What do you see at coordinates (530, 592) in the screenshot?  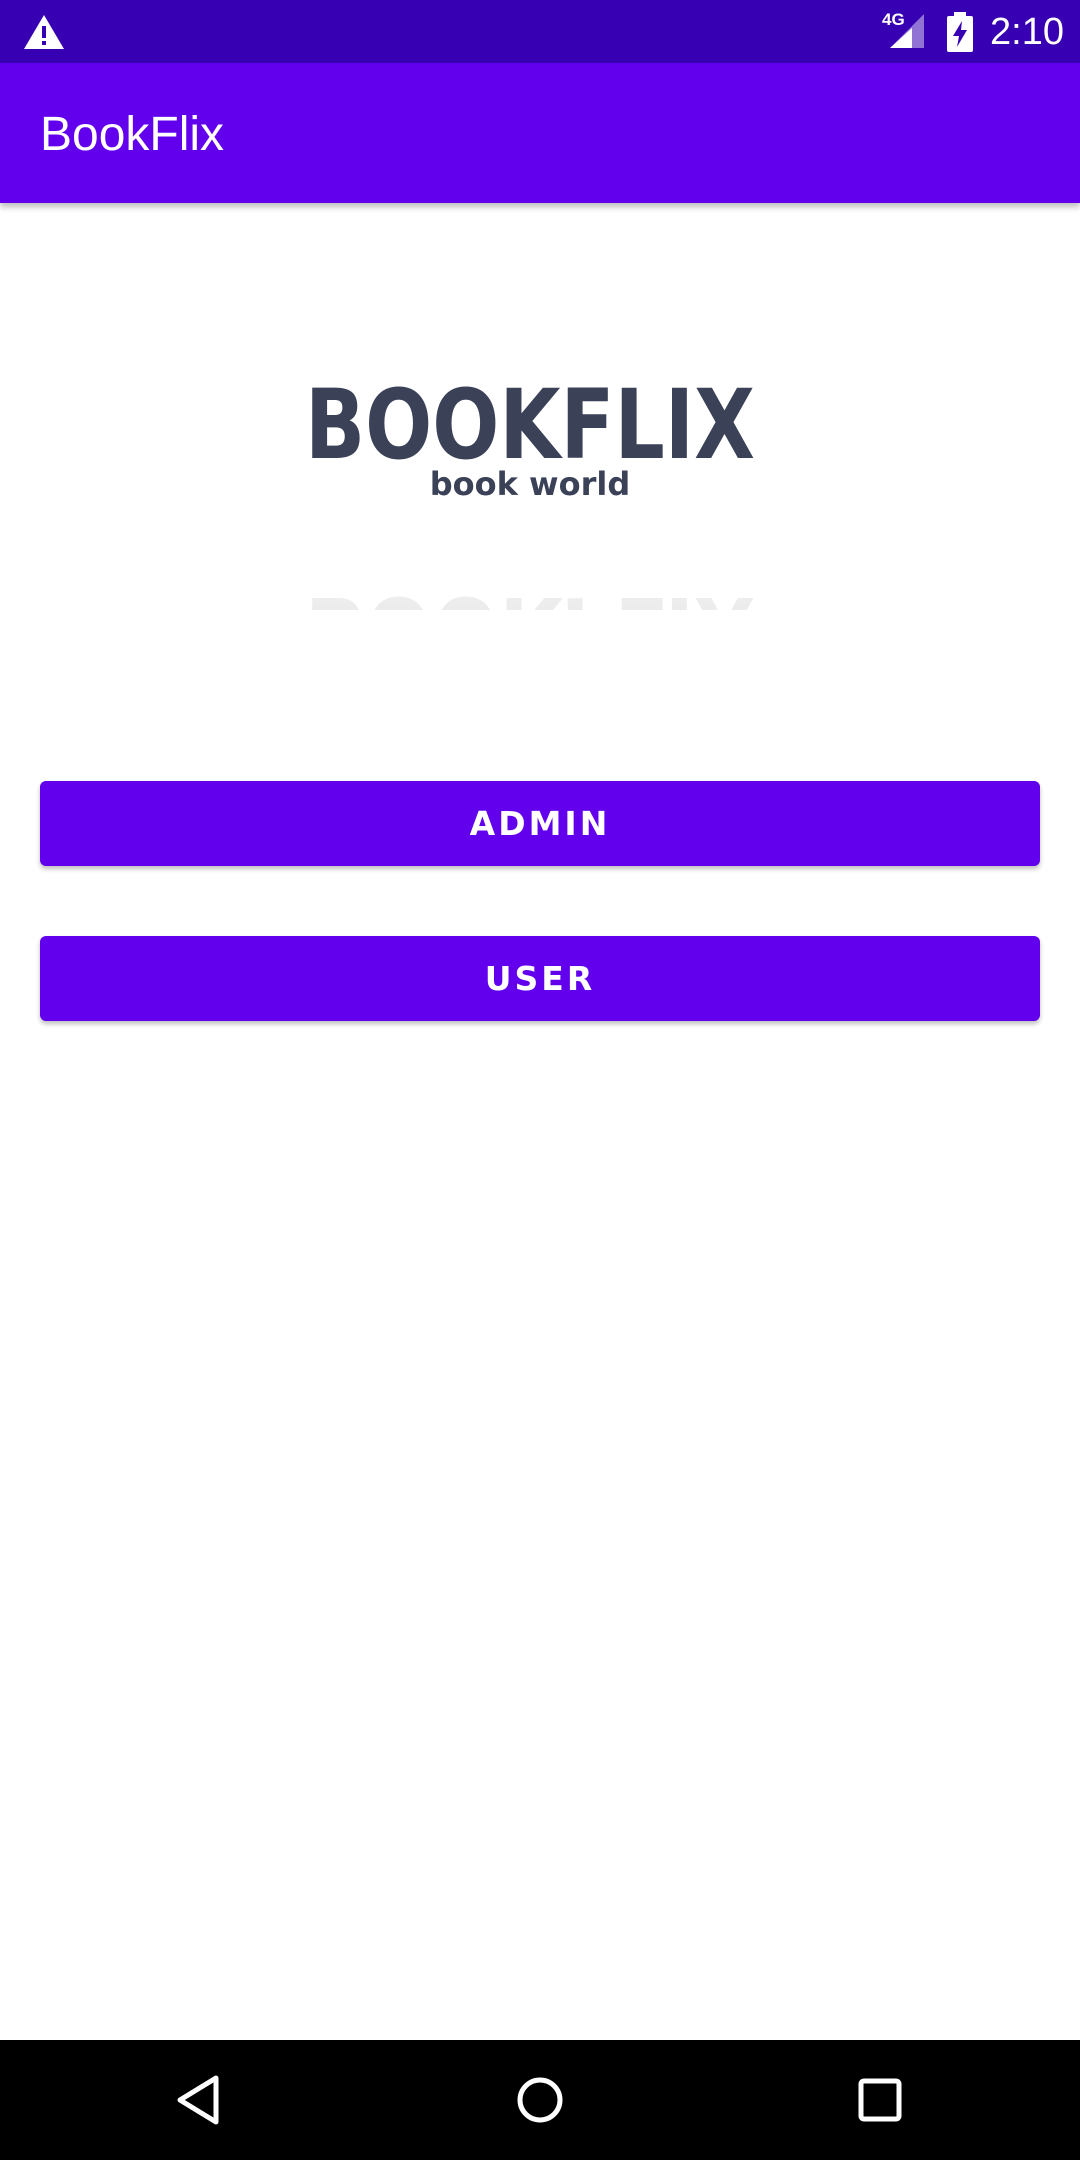 I see `logo-reflection: BOOKFLIX` at bounding box center [530, 592].